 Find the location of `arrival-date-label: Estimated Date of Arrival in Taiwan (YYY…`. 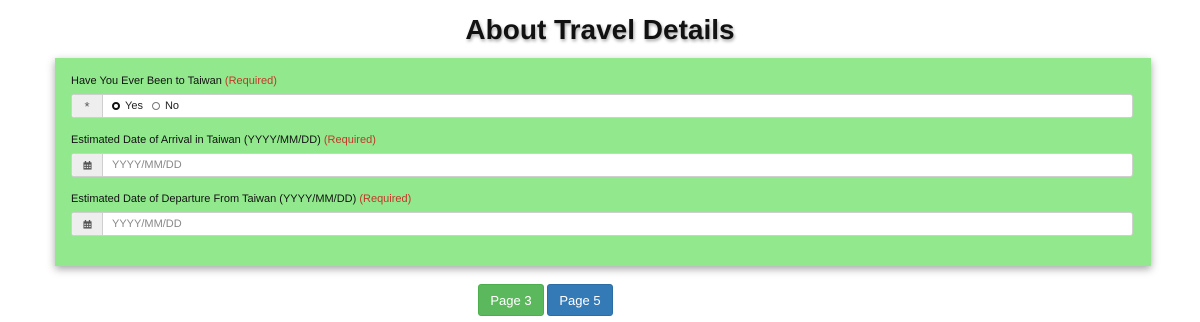

arrival-date-label: Estimated Date of Arrival in Taiwan (YYY… is located at coordinates (223, 140).